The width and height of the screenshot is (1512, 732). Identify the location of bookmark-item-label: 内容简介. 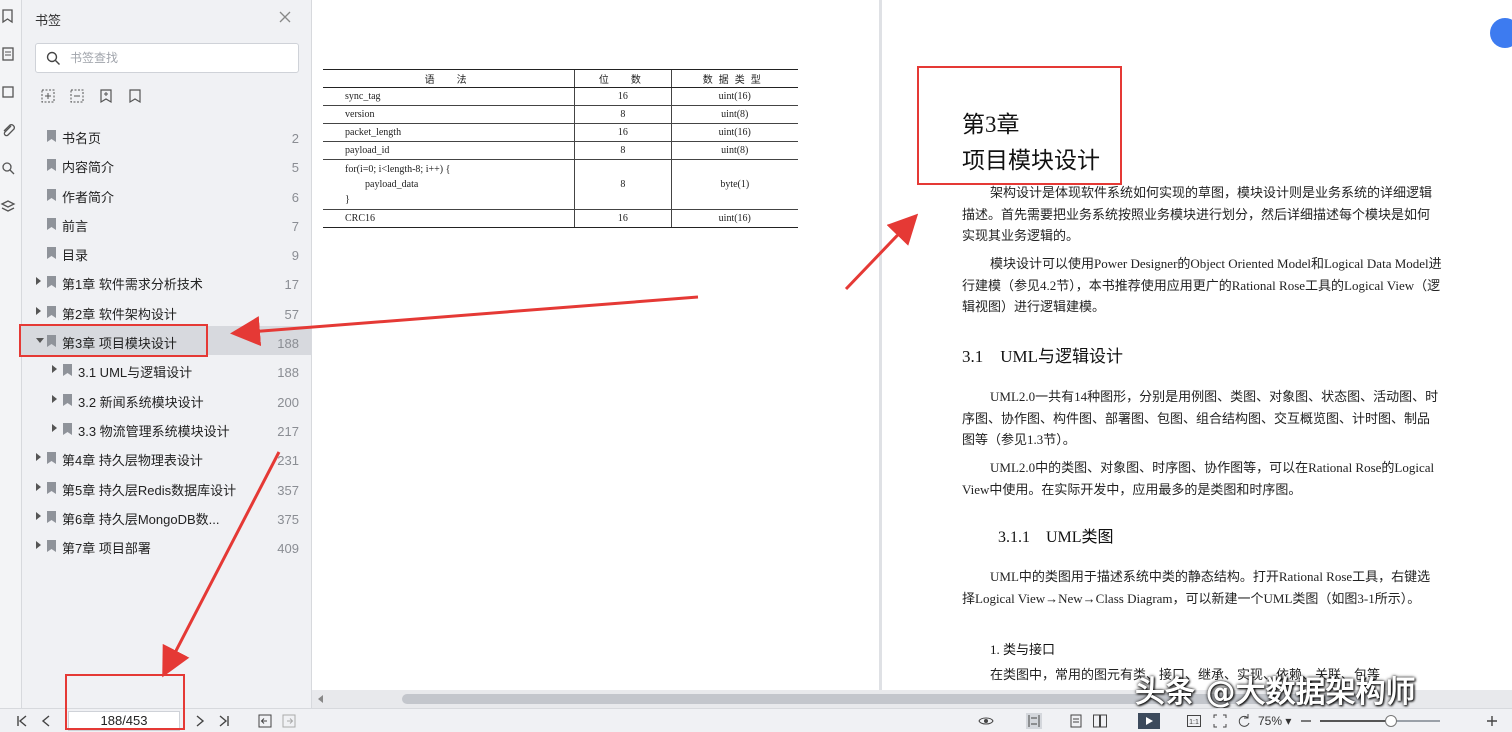
(88, 168).